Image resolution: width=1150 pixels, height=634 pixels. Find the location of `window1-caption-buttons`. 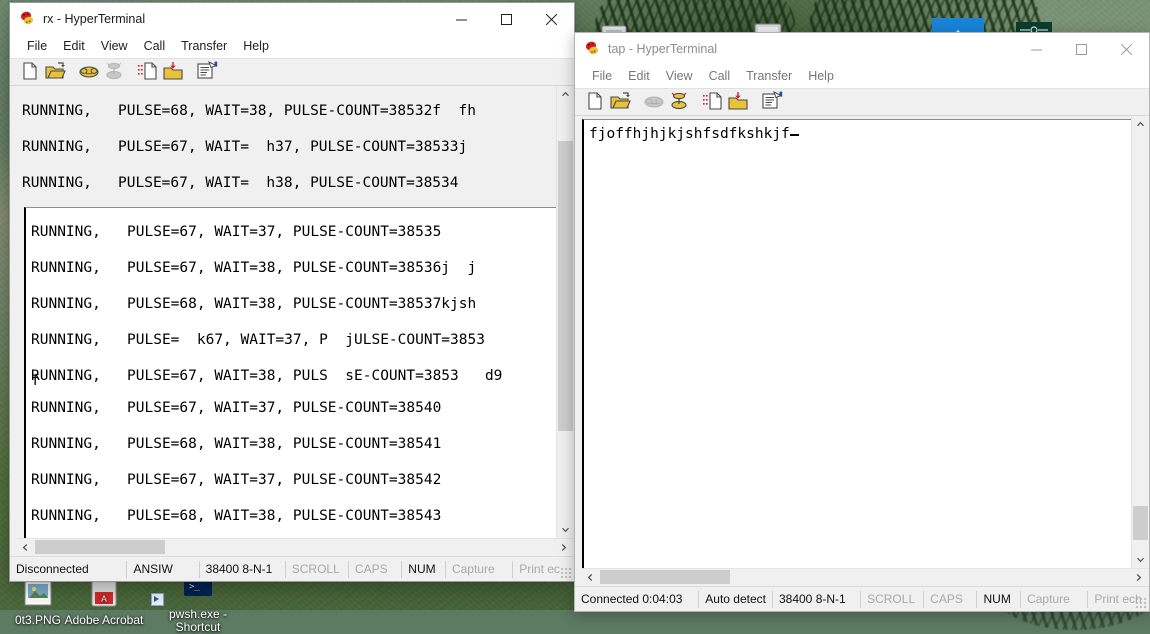

window1-caption-buttons is located at coordinates (506, 19).